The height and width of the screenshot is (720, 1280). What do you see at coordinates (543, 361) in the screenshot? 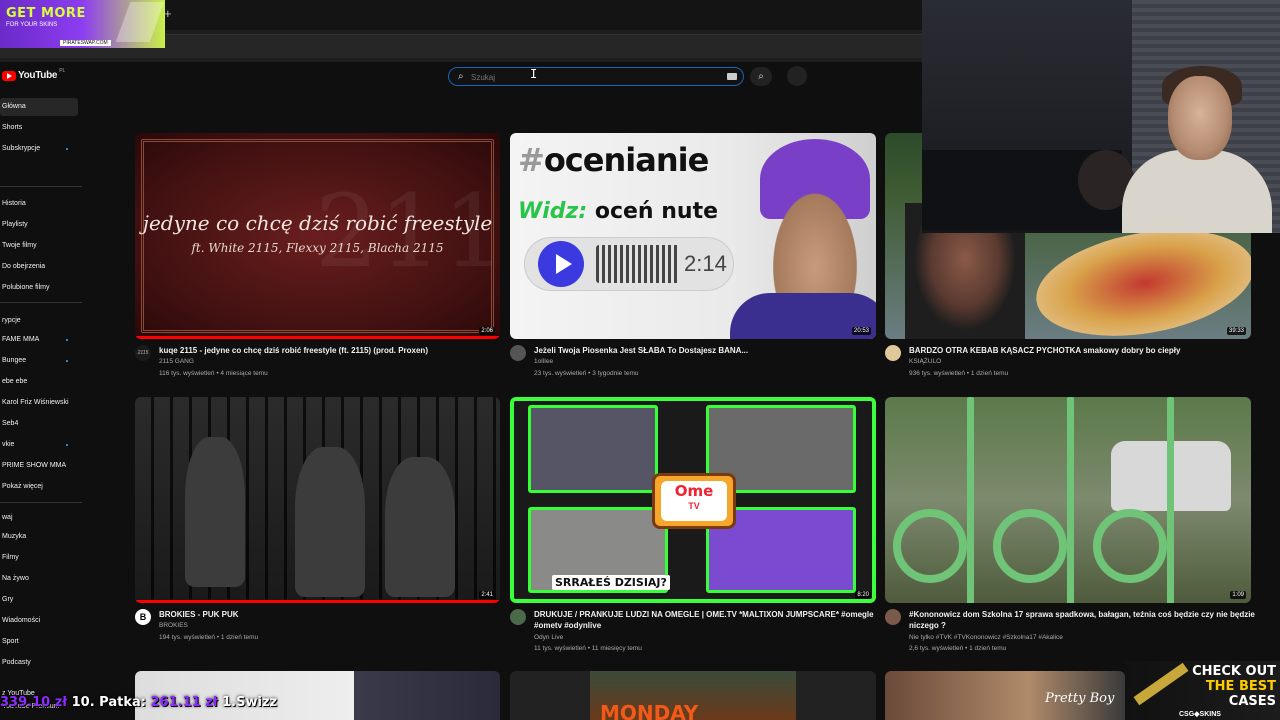
I see `channel-name: 1ollIee` at bounding box center [543, 361].